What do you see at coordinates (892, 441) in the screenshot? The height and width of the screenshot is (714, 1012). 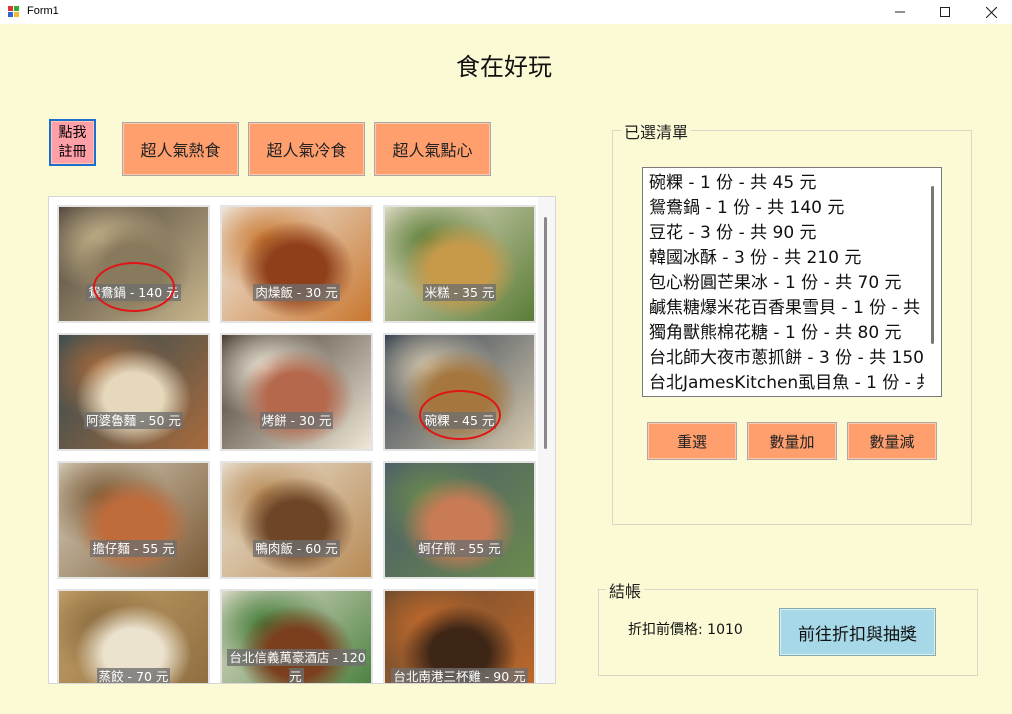 I see `decrease-quantity-button: 數量減` at bounding box center [892, 441].